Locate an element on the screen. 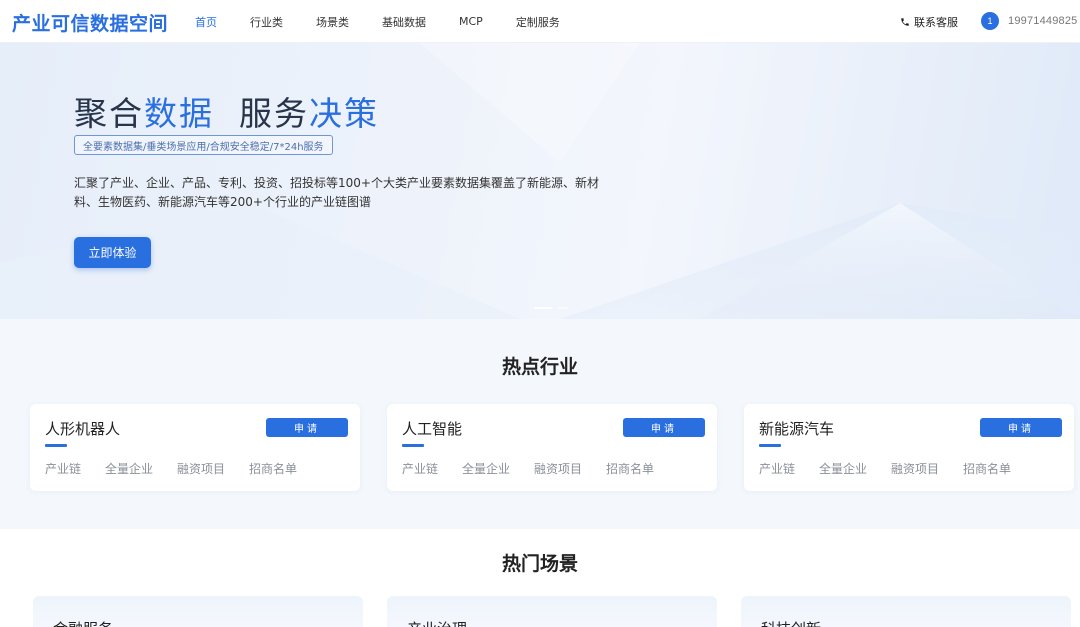  nav-item-basic-data: 基础数据 is located at coordinates (404, 22).